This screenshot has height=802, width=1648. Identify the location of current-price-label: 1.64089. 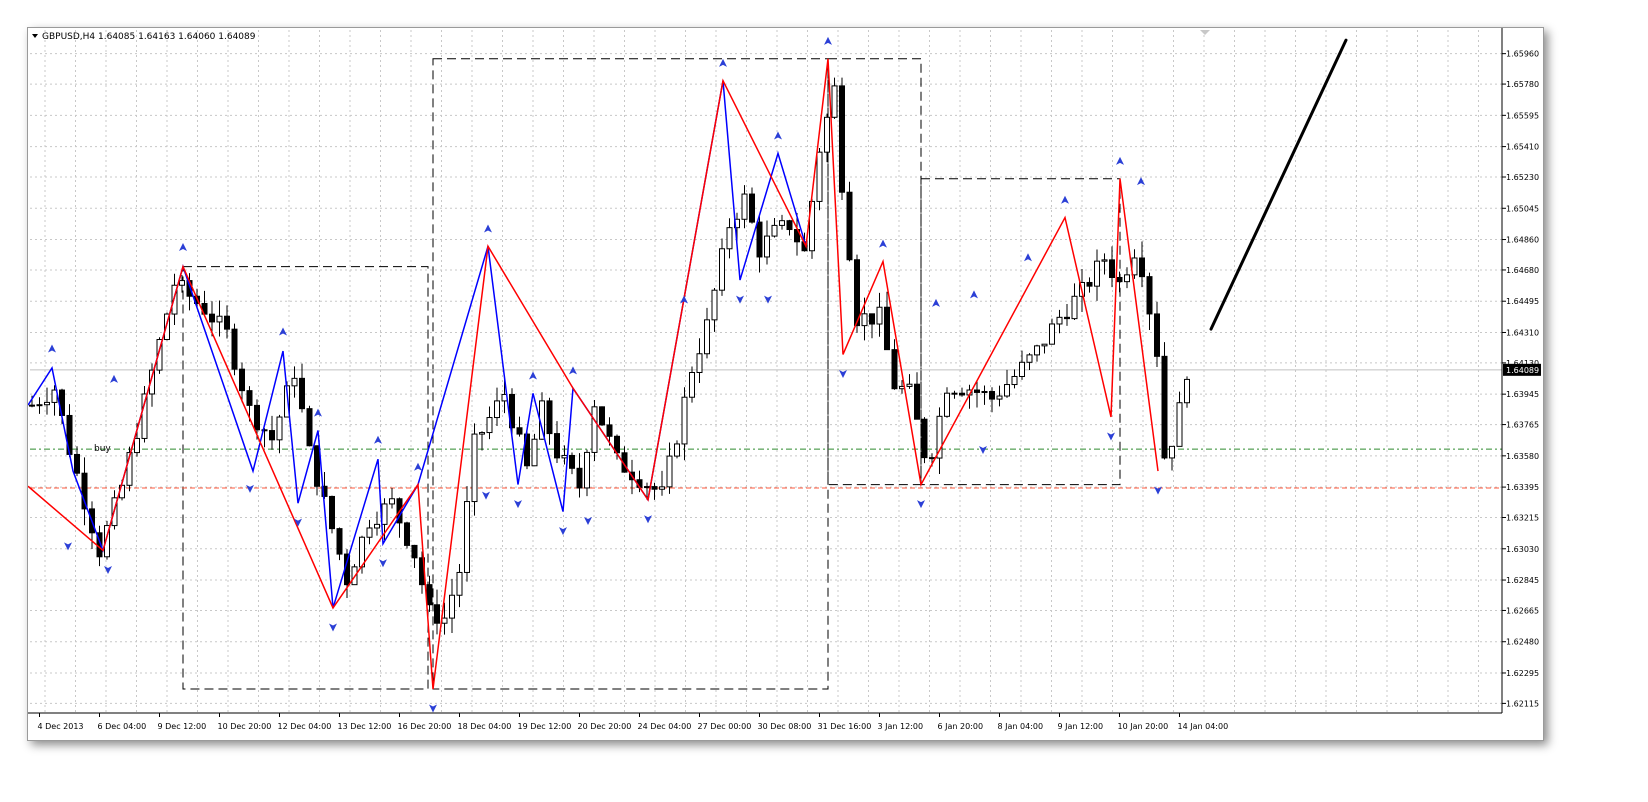
(1522, 370).